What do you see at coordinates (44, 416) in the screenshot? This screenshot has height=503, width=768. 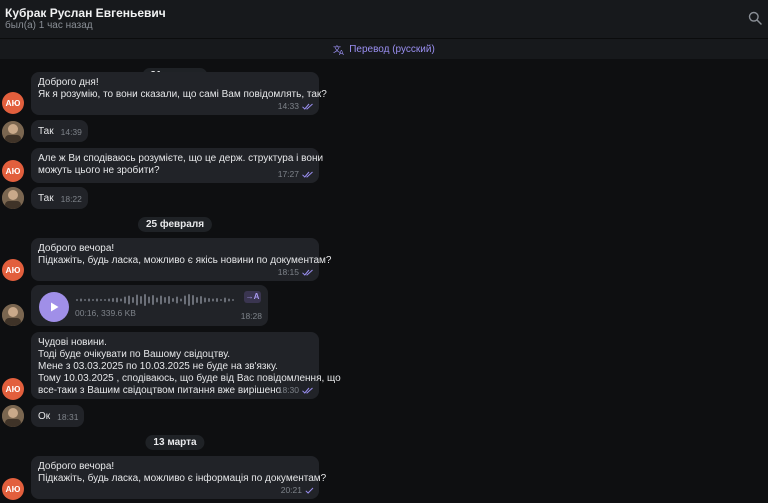 I see `message-text: Ок` at bounding box center [44, 416].